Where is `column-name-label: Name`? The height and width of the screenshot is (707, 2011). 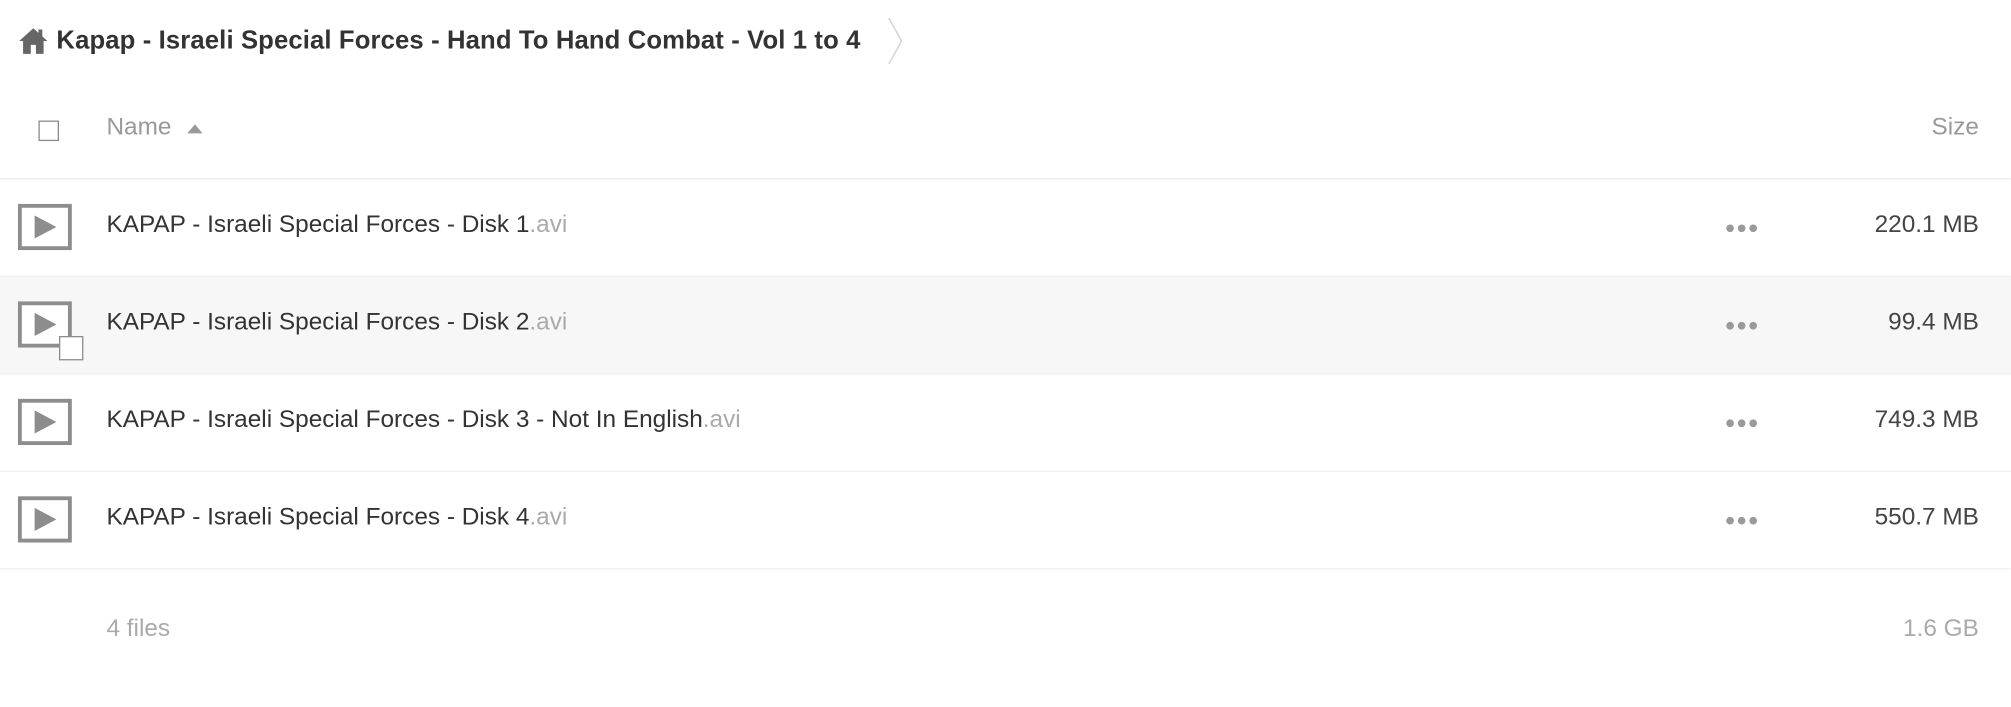 column-name-label: Name is located at coordinates (139, 128).